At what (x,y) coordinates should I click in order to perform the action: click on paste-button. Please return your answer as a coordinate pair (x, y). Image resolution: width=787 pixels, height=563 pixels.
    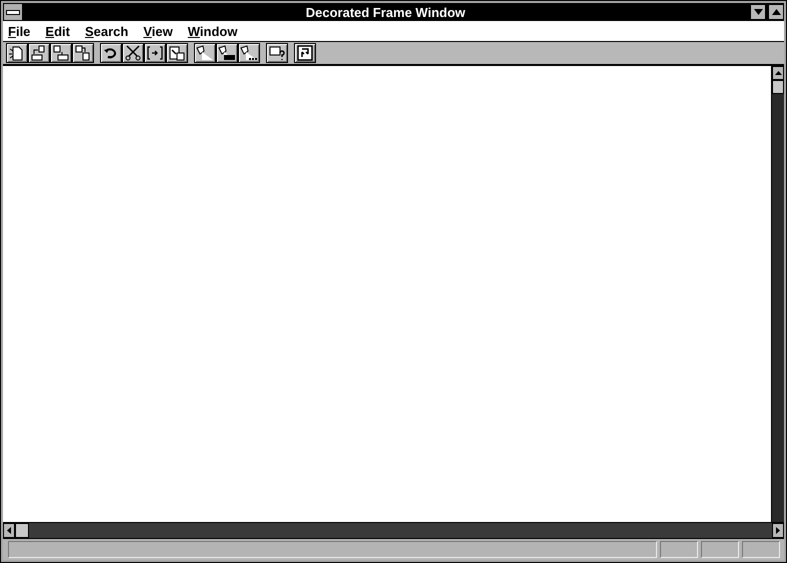
    Looking at the image, I should click on (177, 53).